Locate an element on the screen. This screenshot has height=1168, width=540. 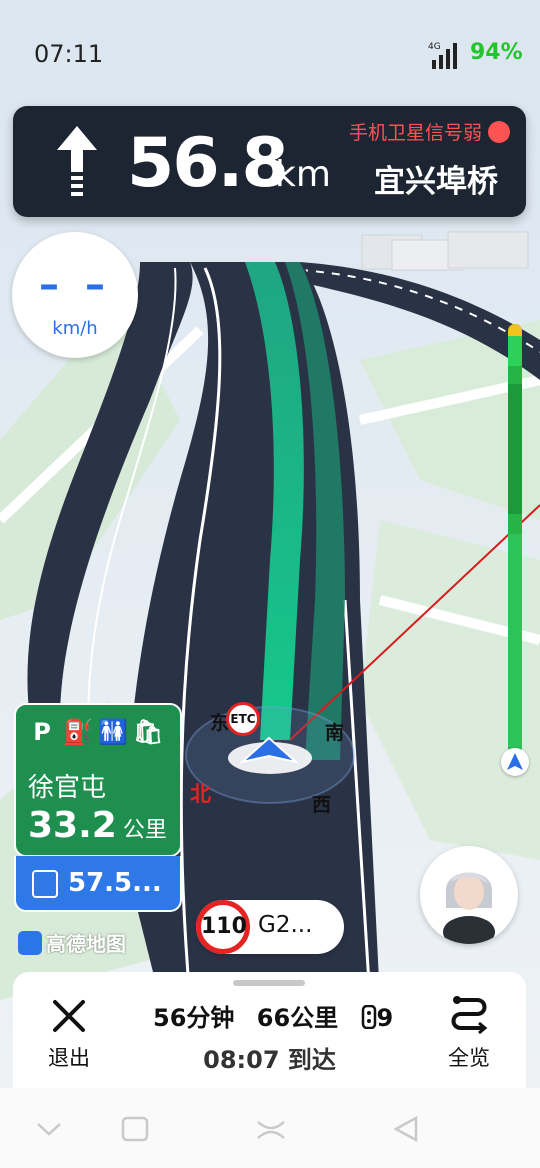
assistant-avatar-icon is located at coordinates (469, 908).